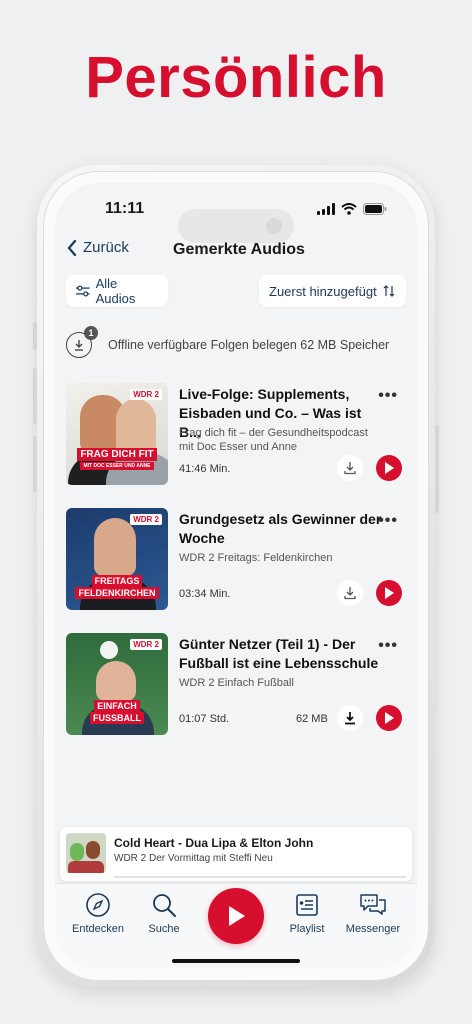 The width and height of the screenshot is (472, 1024). I want to click on sort-button: Zuerst hinzugefügt, so click(332, 291).